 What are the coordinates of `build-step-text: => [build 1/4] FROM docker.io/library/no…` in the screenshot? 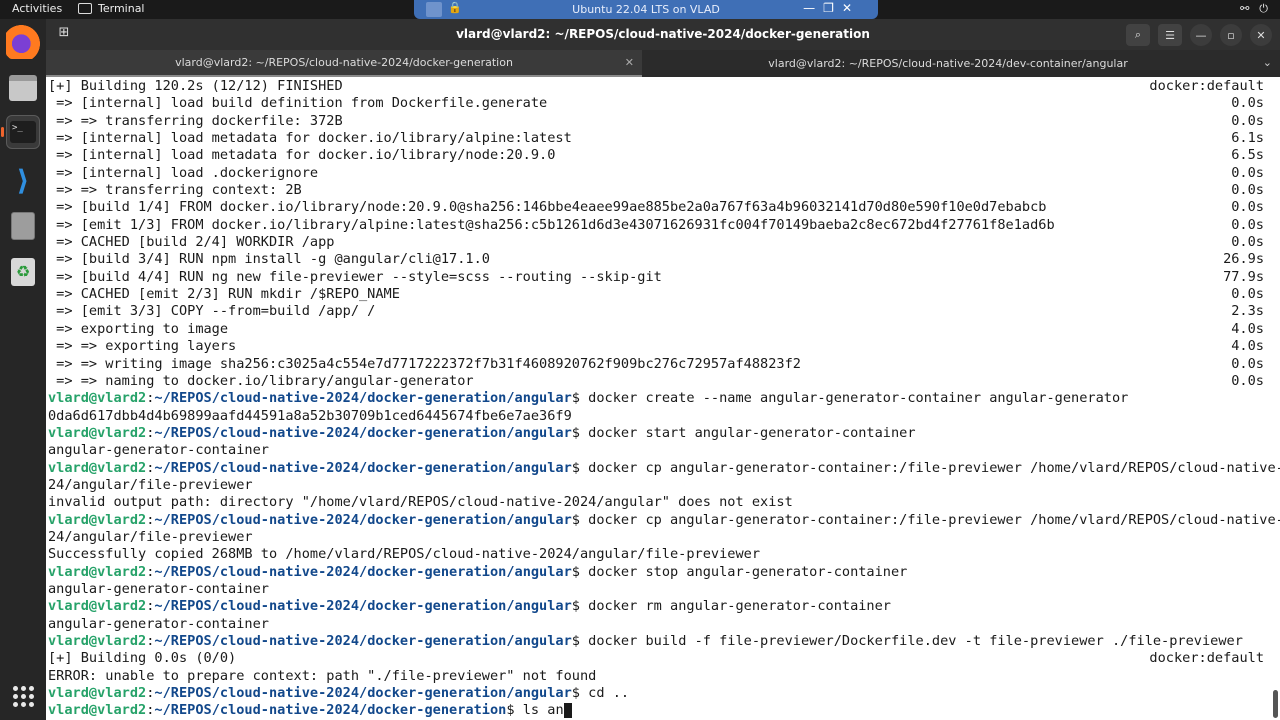 It's located at (547, 207).